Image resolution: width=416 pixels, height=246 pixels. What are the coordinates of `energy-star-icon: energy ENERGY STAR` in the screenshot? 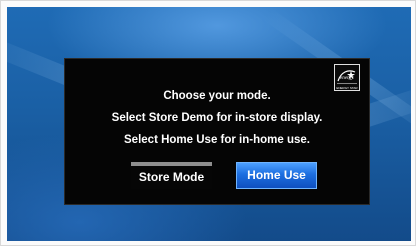 It's located at (347, 77).